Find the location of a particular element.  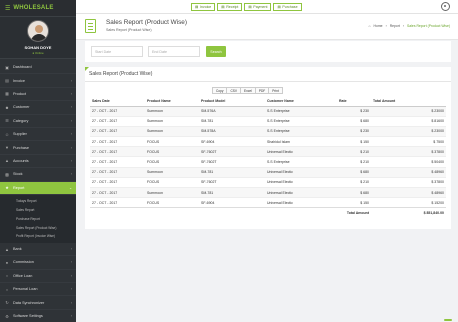

purchase-button: ▤ Purchase is located at coordinates (287, 7).